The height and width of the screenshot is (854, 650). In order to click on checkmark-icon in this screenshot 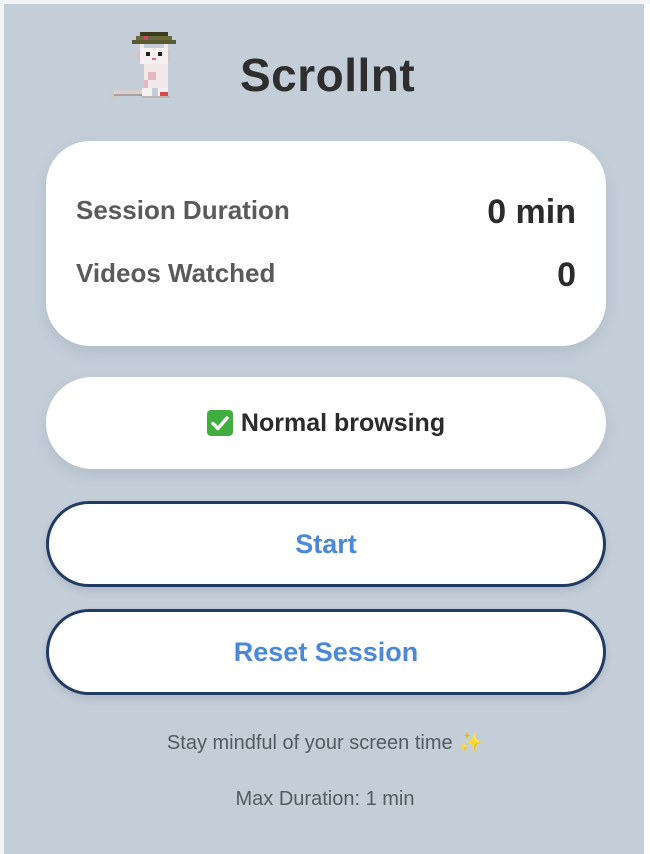, I will do `click(219, 423)`.